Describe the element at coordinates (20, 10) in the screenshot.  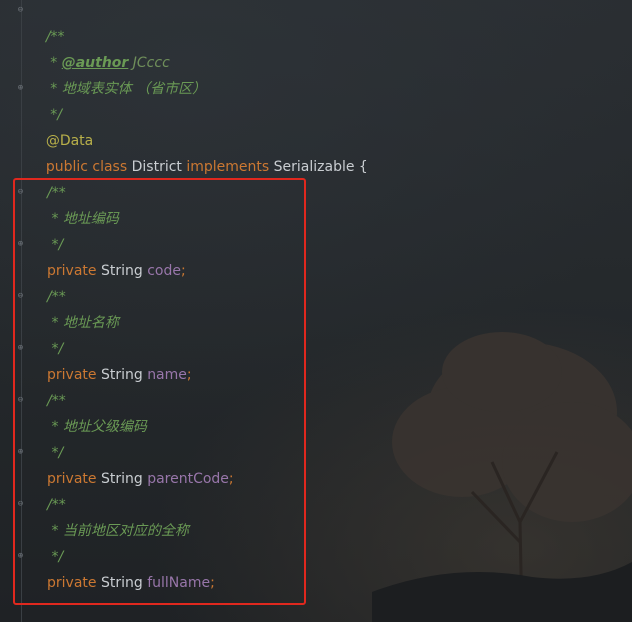
I see `fold-marker-icon: ⊖` at that location.